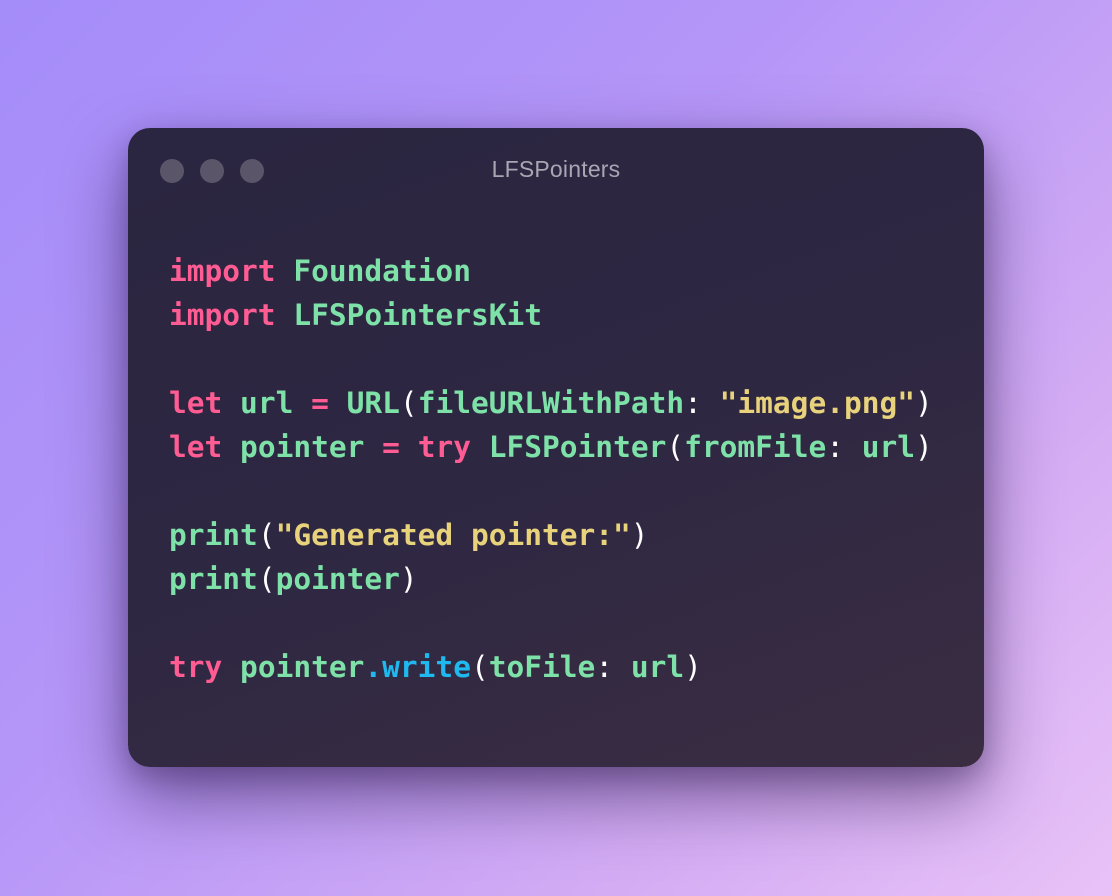  I want to click on code-line: print("Generated pointer:"), so click(551, 535).